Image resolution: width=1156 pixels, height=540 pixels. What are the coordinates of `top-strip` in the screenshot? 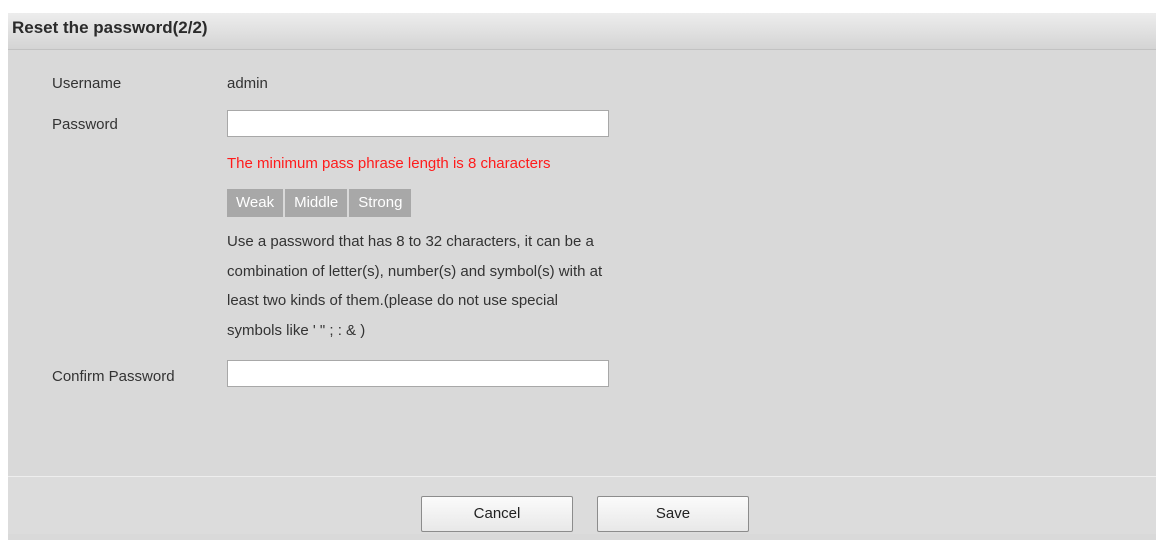 It's located at (582, 9).